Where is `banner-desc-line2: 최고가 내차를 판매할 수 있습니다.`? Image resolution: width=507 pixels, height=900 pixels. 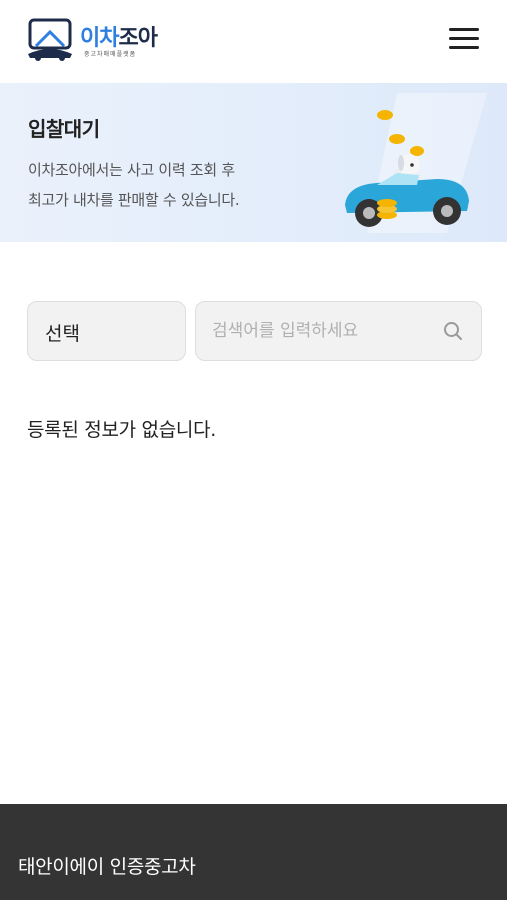 banner-desc-line2: 최고가 내차를 판매할 수 있습니다. is located at coordinates (134, 200).